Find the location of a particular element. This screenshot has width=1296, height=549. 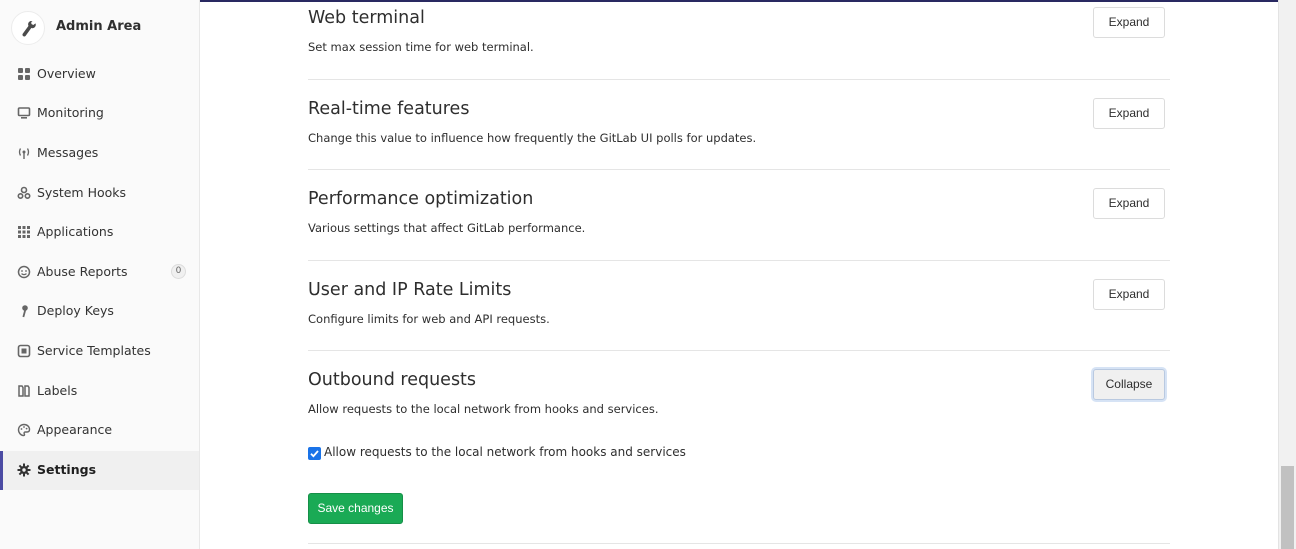

page-scrollbar is located at coordinates (1287, 274).